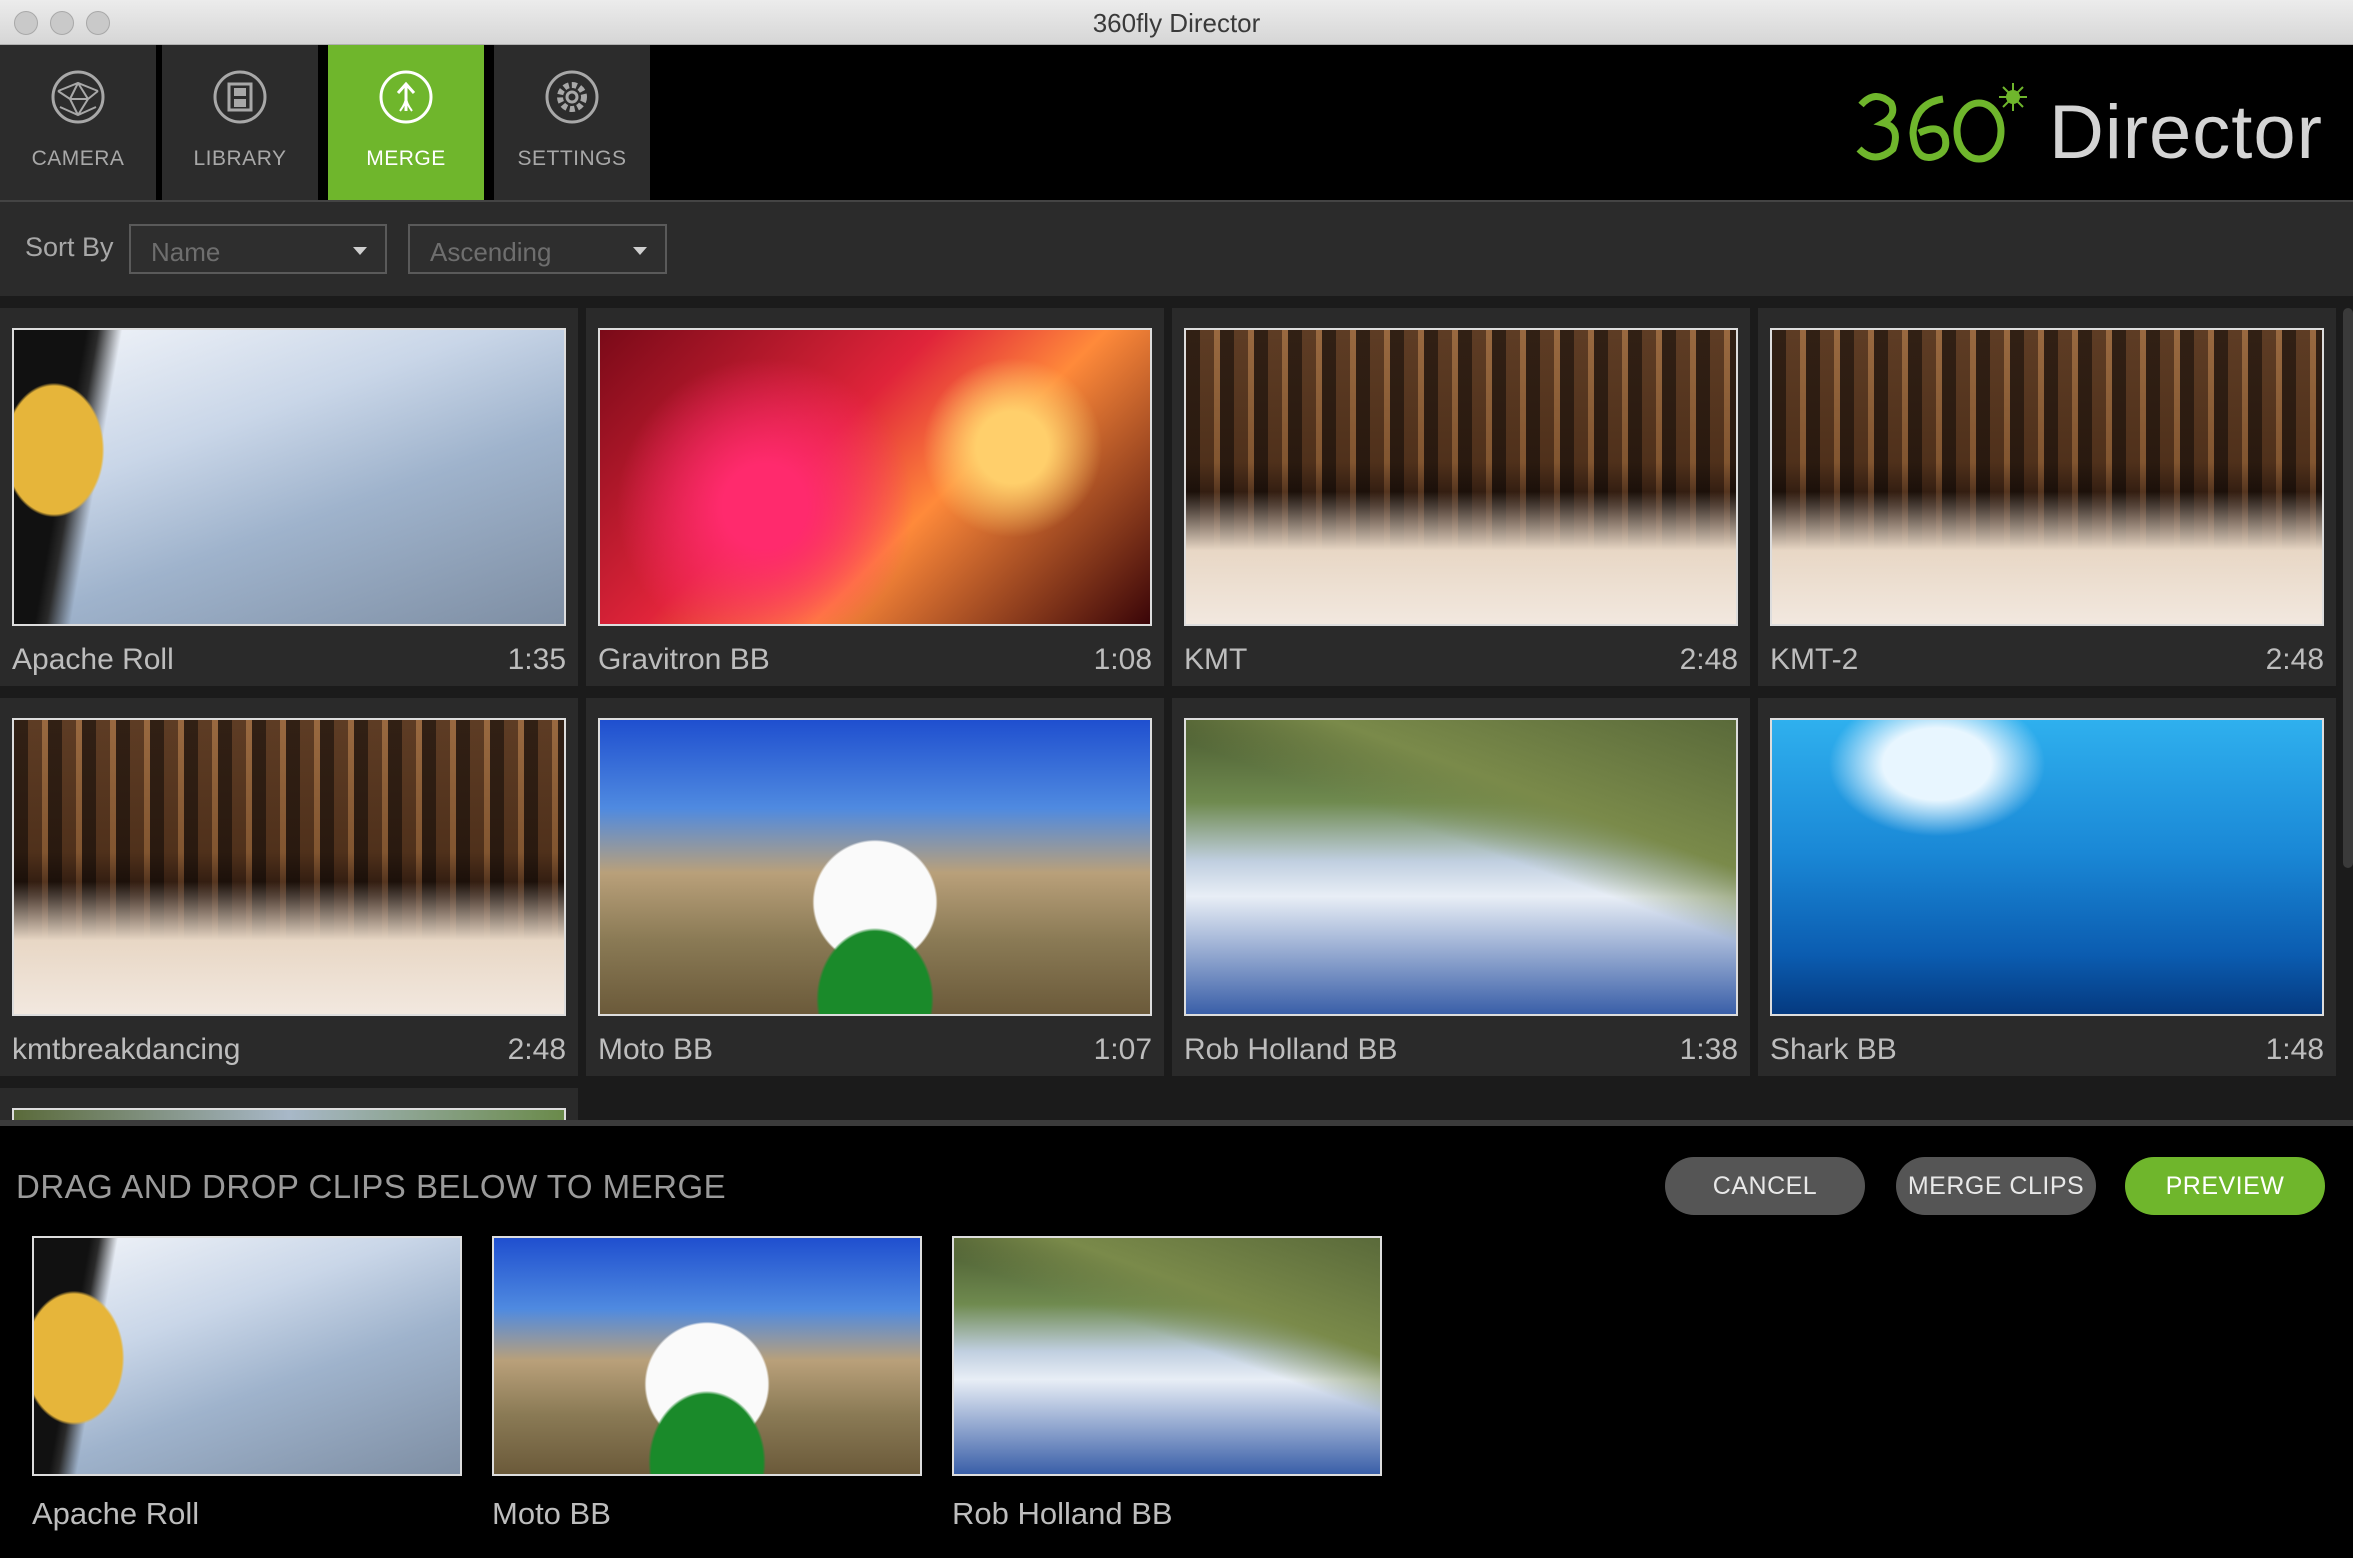  I want to click on clip-card: Shark BB 1:48, so click(2047, 887).